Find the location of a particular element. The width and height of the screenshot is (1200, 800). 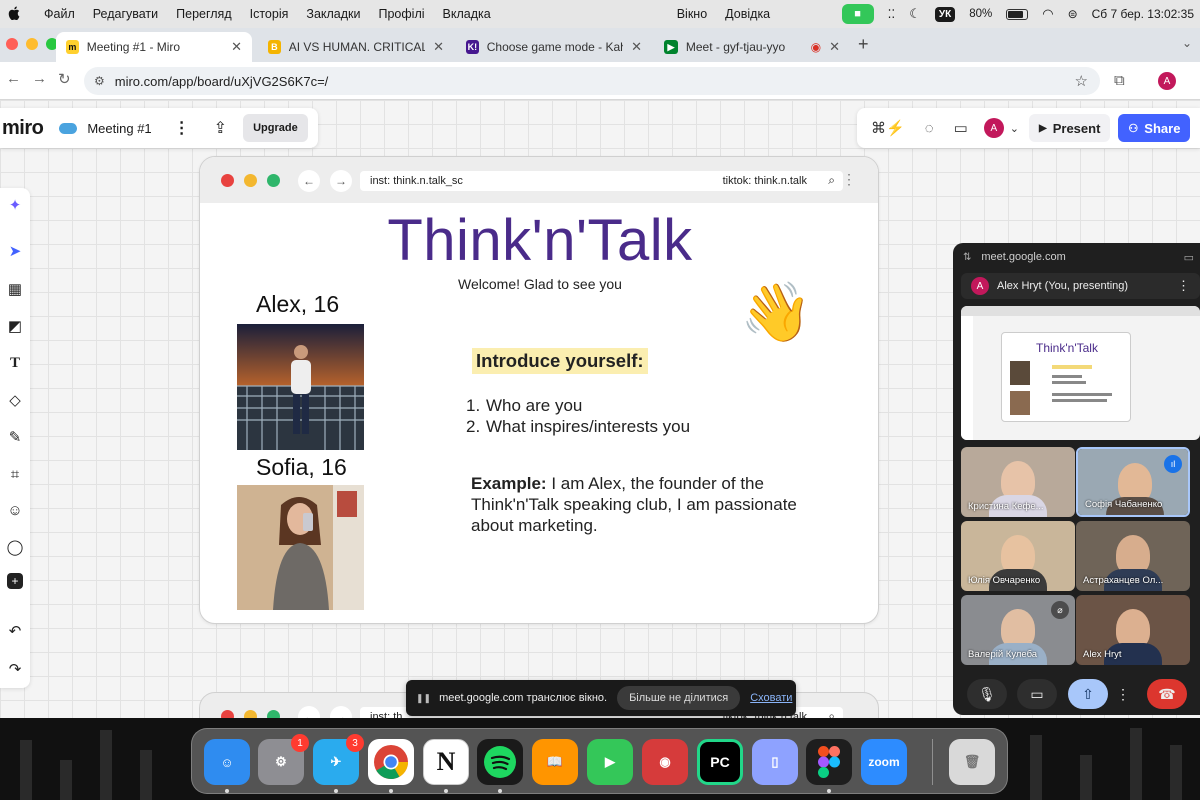

emoji-icon: ☺ is located at coordinates (15, 510).